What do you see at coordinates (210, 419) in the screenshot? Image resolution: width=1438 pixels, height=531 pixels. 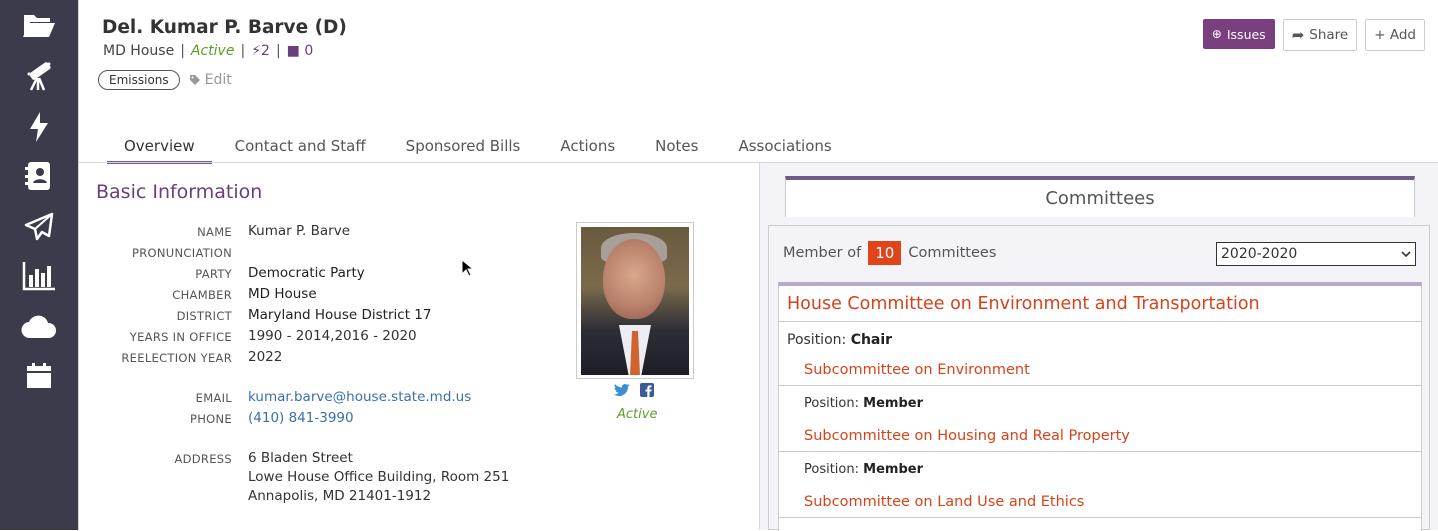 I see `phone-label: PHONE` at bounding box center [210, 419].